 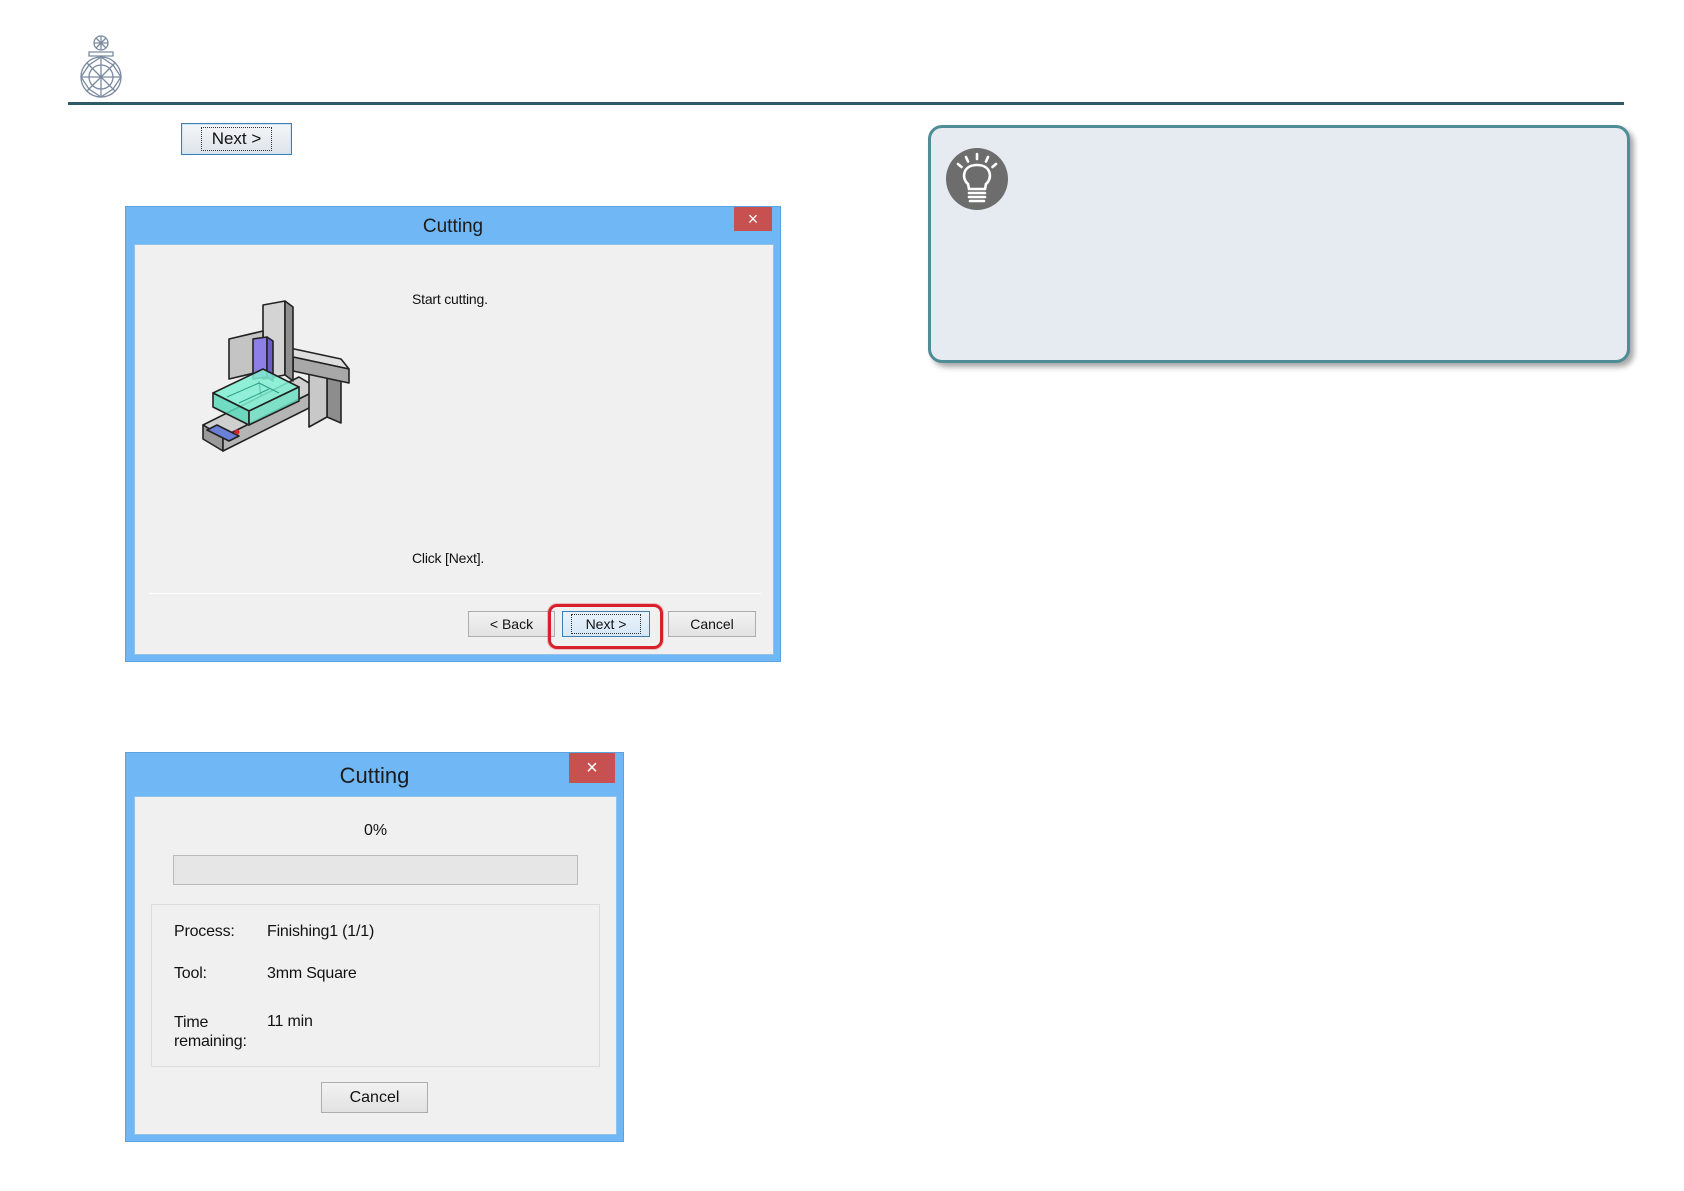 What do you see at coordinates (312, 973) in the screenshot?
I see `tool-value: 3mm Square` at bounding box center [312, 973].